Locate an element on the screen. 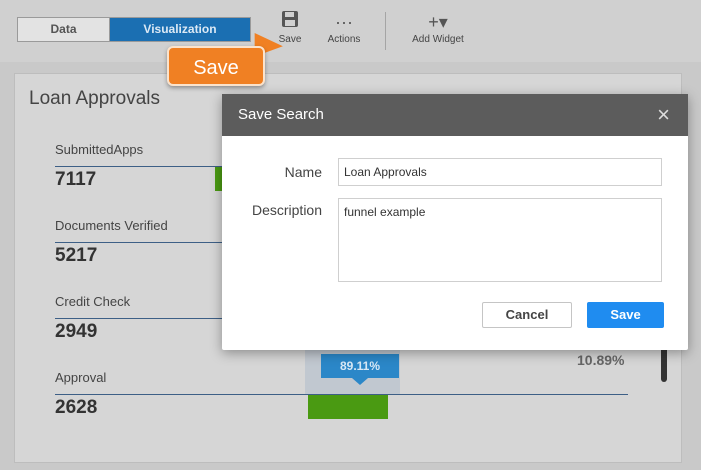 The image size is (701, 470). tab-visualization: Visualization is located at coordinates (180, 29).